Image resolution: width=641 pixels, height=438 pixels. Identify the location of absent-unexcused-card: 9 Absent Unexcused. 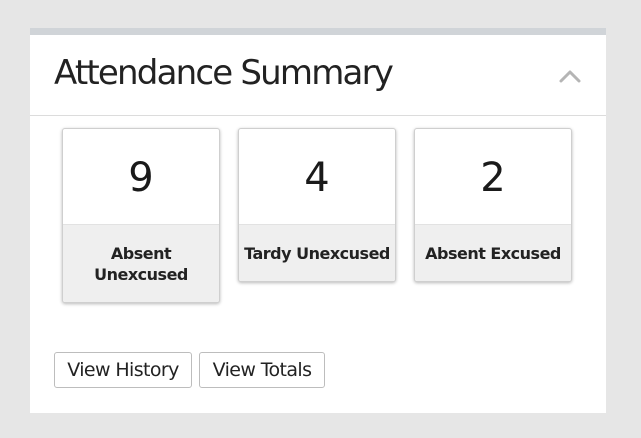
(141, 215).